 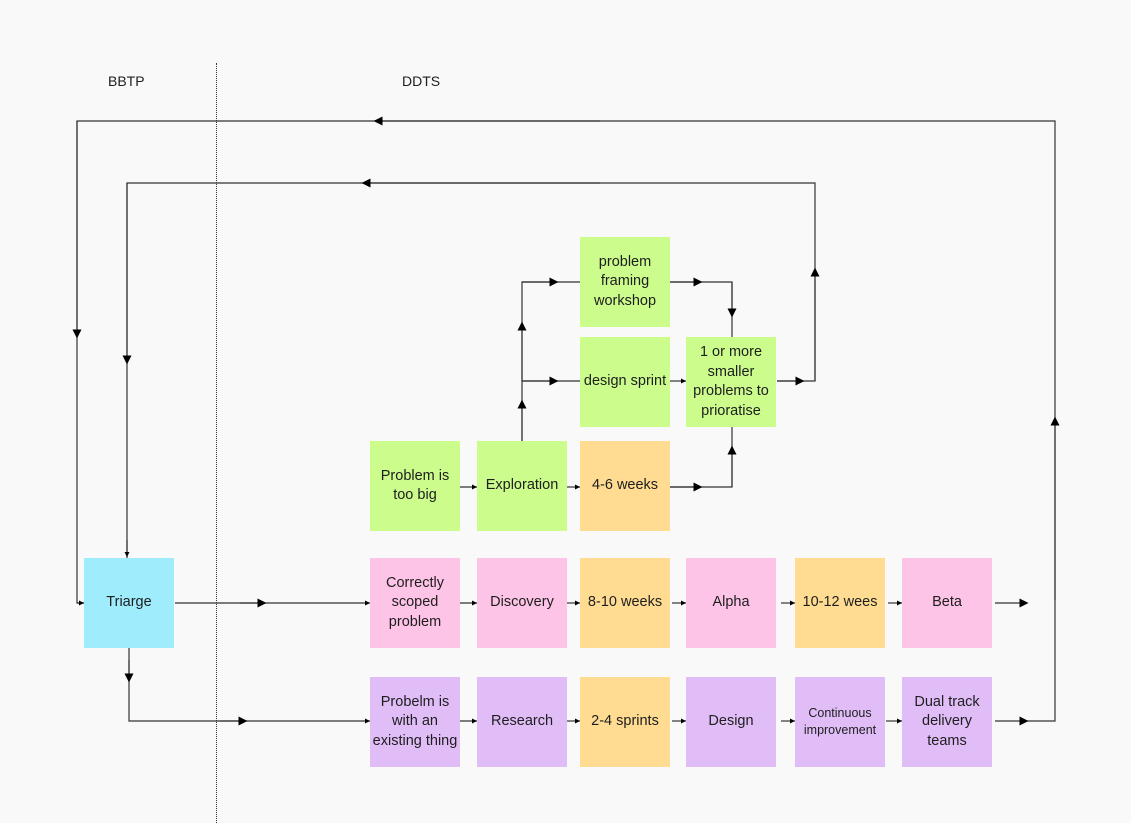 What do you see at coordinates (522, 603) in the screenshot?
I see `node-discovery: Discovery` at bounding box center [522, 603].